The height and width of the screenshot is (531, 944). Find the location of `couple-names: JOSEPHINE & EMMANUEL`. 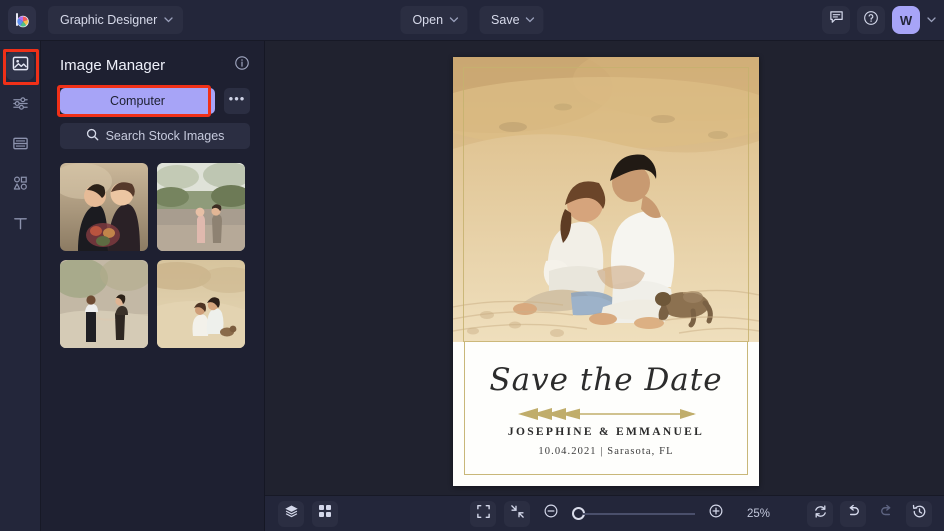

couple-names: JOSEPHINE & EMMANUEL is located at coordinates (606, 432).